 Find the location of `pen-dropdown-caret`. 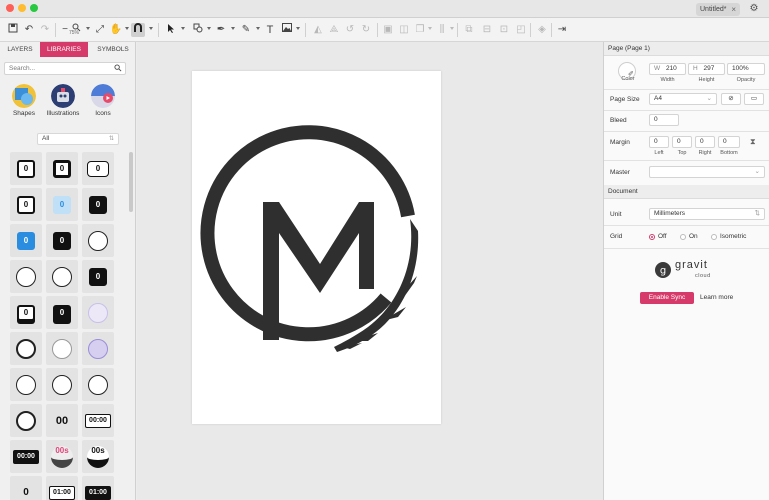

pen-dropdown-caret is located at coordinates (233, 28).